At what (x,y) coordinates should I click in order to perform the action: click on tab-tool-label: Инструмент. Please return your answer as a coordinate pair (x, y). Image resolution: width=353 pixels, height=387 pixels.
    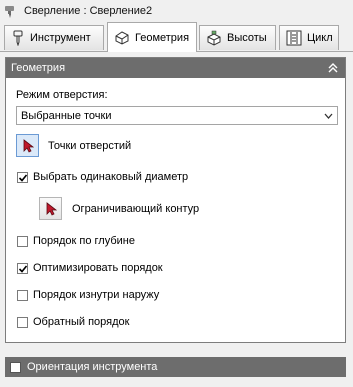
    Looking at the image, I should click on (60, 38).